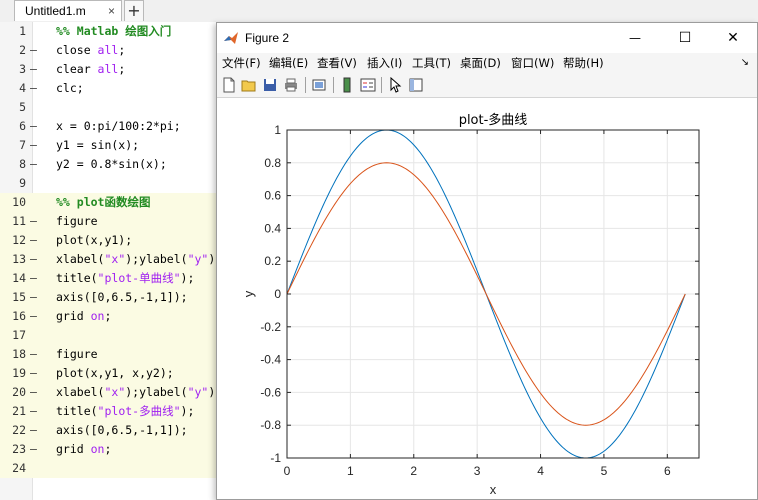  Describe the element at coordinates (487, 85) in the screenshot. I see `figure-toolbar` at that location.